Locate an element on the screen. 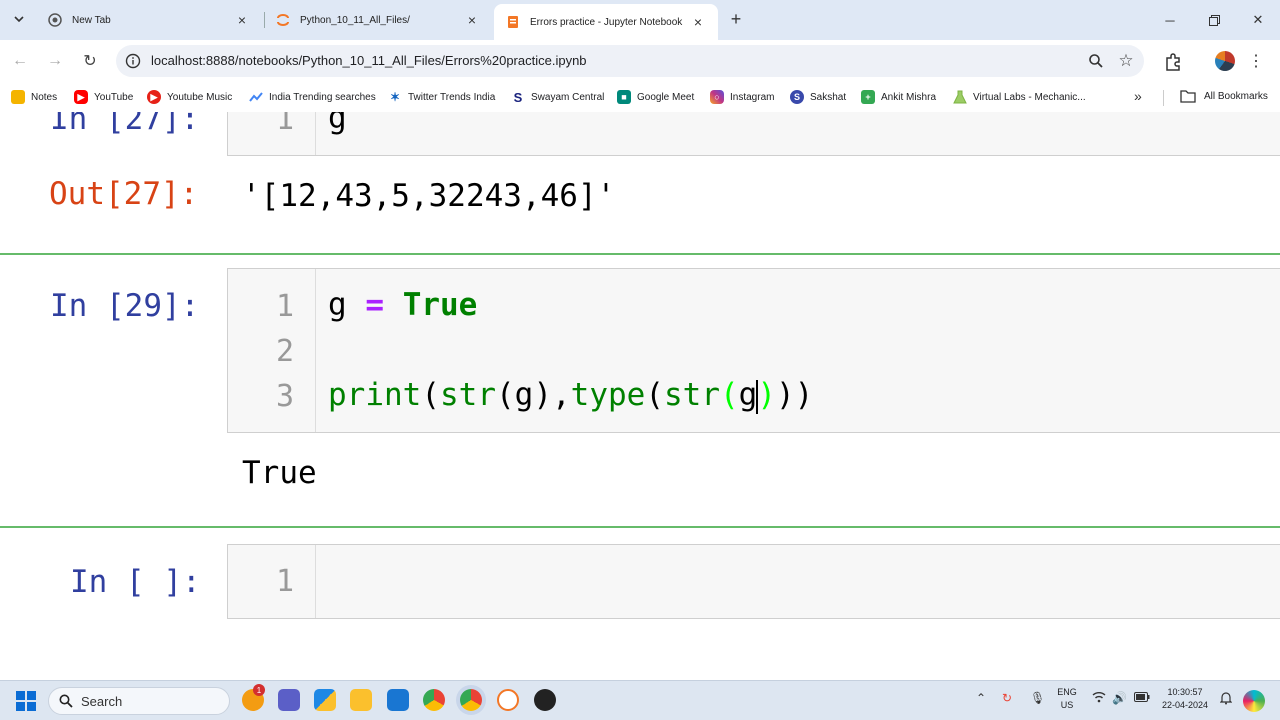  trending-icon is located at coordinates (256, 97).